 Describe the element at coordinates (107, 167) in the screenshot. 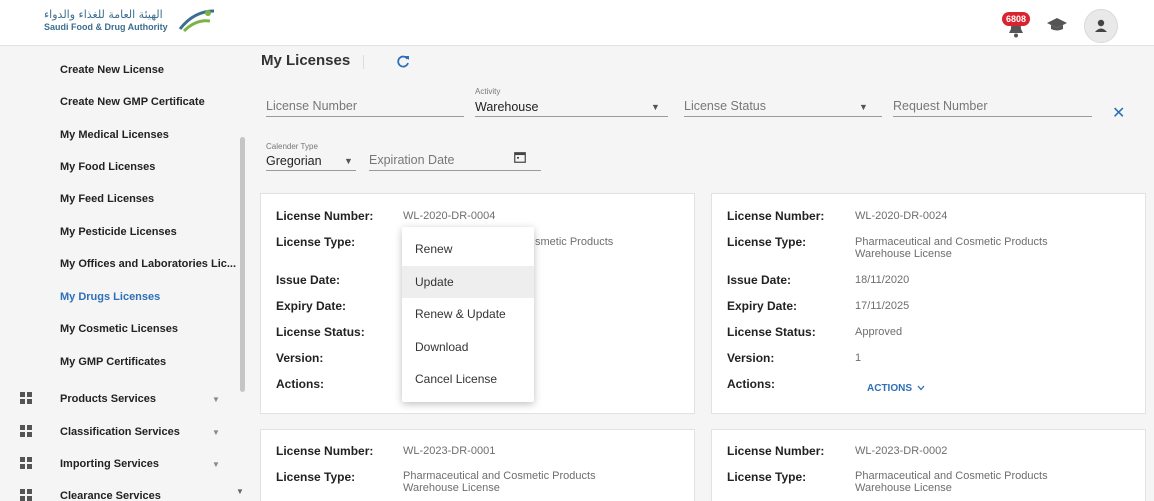

I see `sidebar-item-food-licenses: My Food Licenses` at that location.